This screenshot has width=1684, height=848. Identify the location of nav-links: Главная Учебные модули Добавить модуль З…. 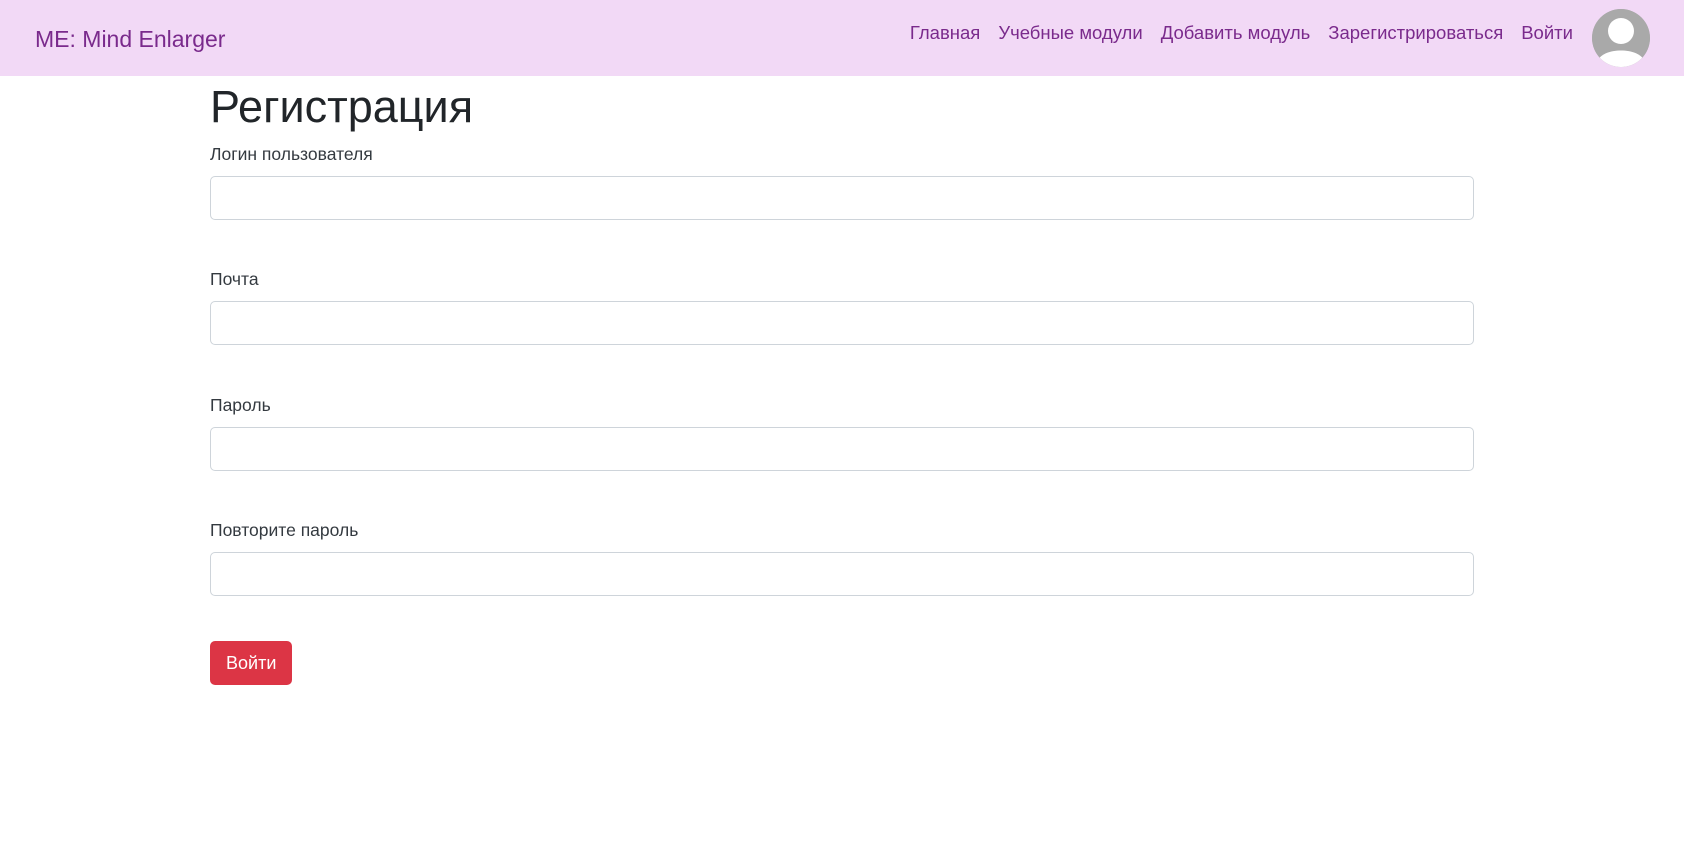
(1241, 33).